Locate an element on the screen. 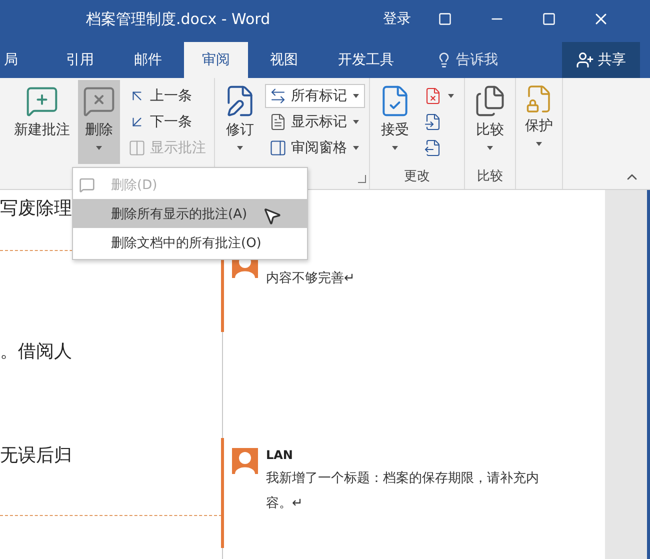  ribbon-button: 新建批注 is located at coordinates (42, 122).